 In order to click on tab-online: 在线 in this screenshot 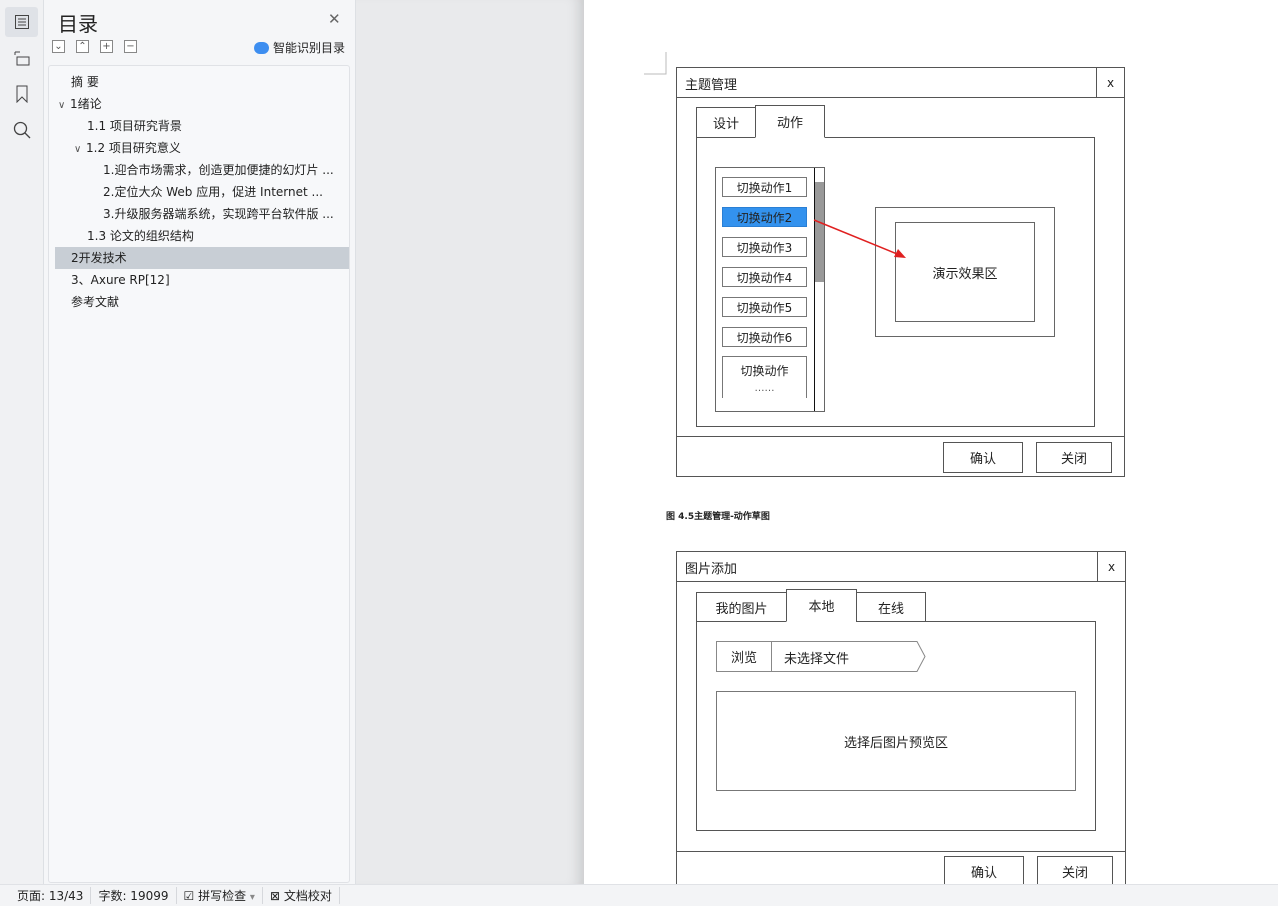, I will do `click(891, 607)`.